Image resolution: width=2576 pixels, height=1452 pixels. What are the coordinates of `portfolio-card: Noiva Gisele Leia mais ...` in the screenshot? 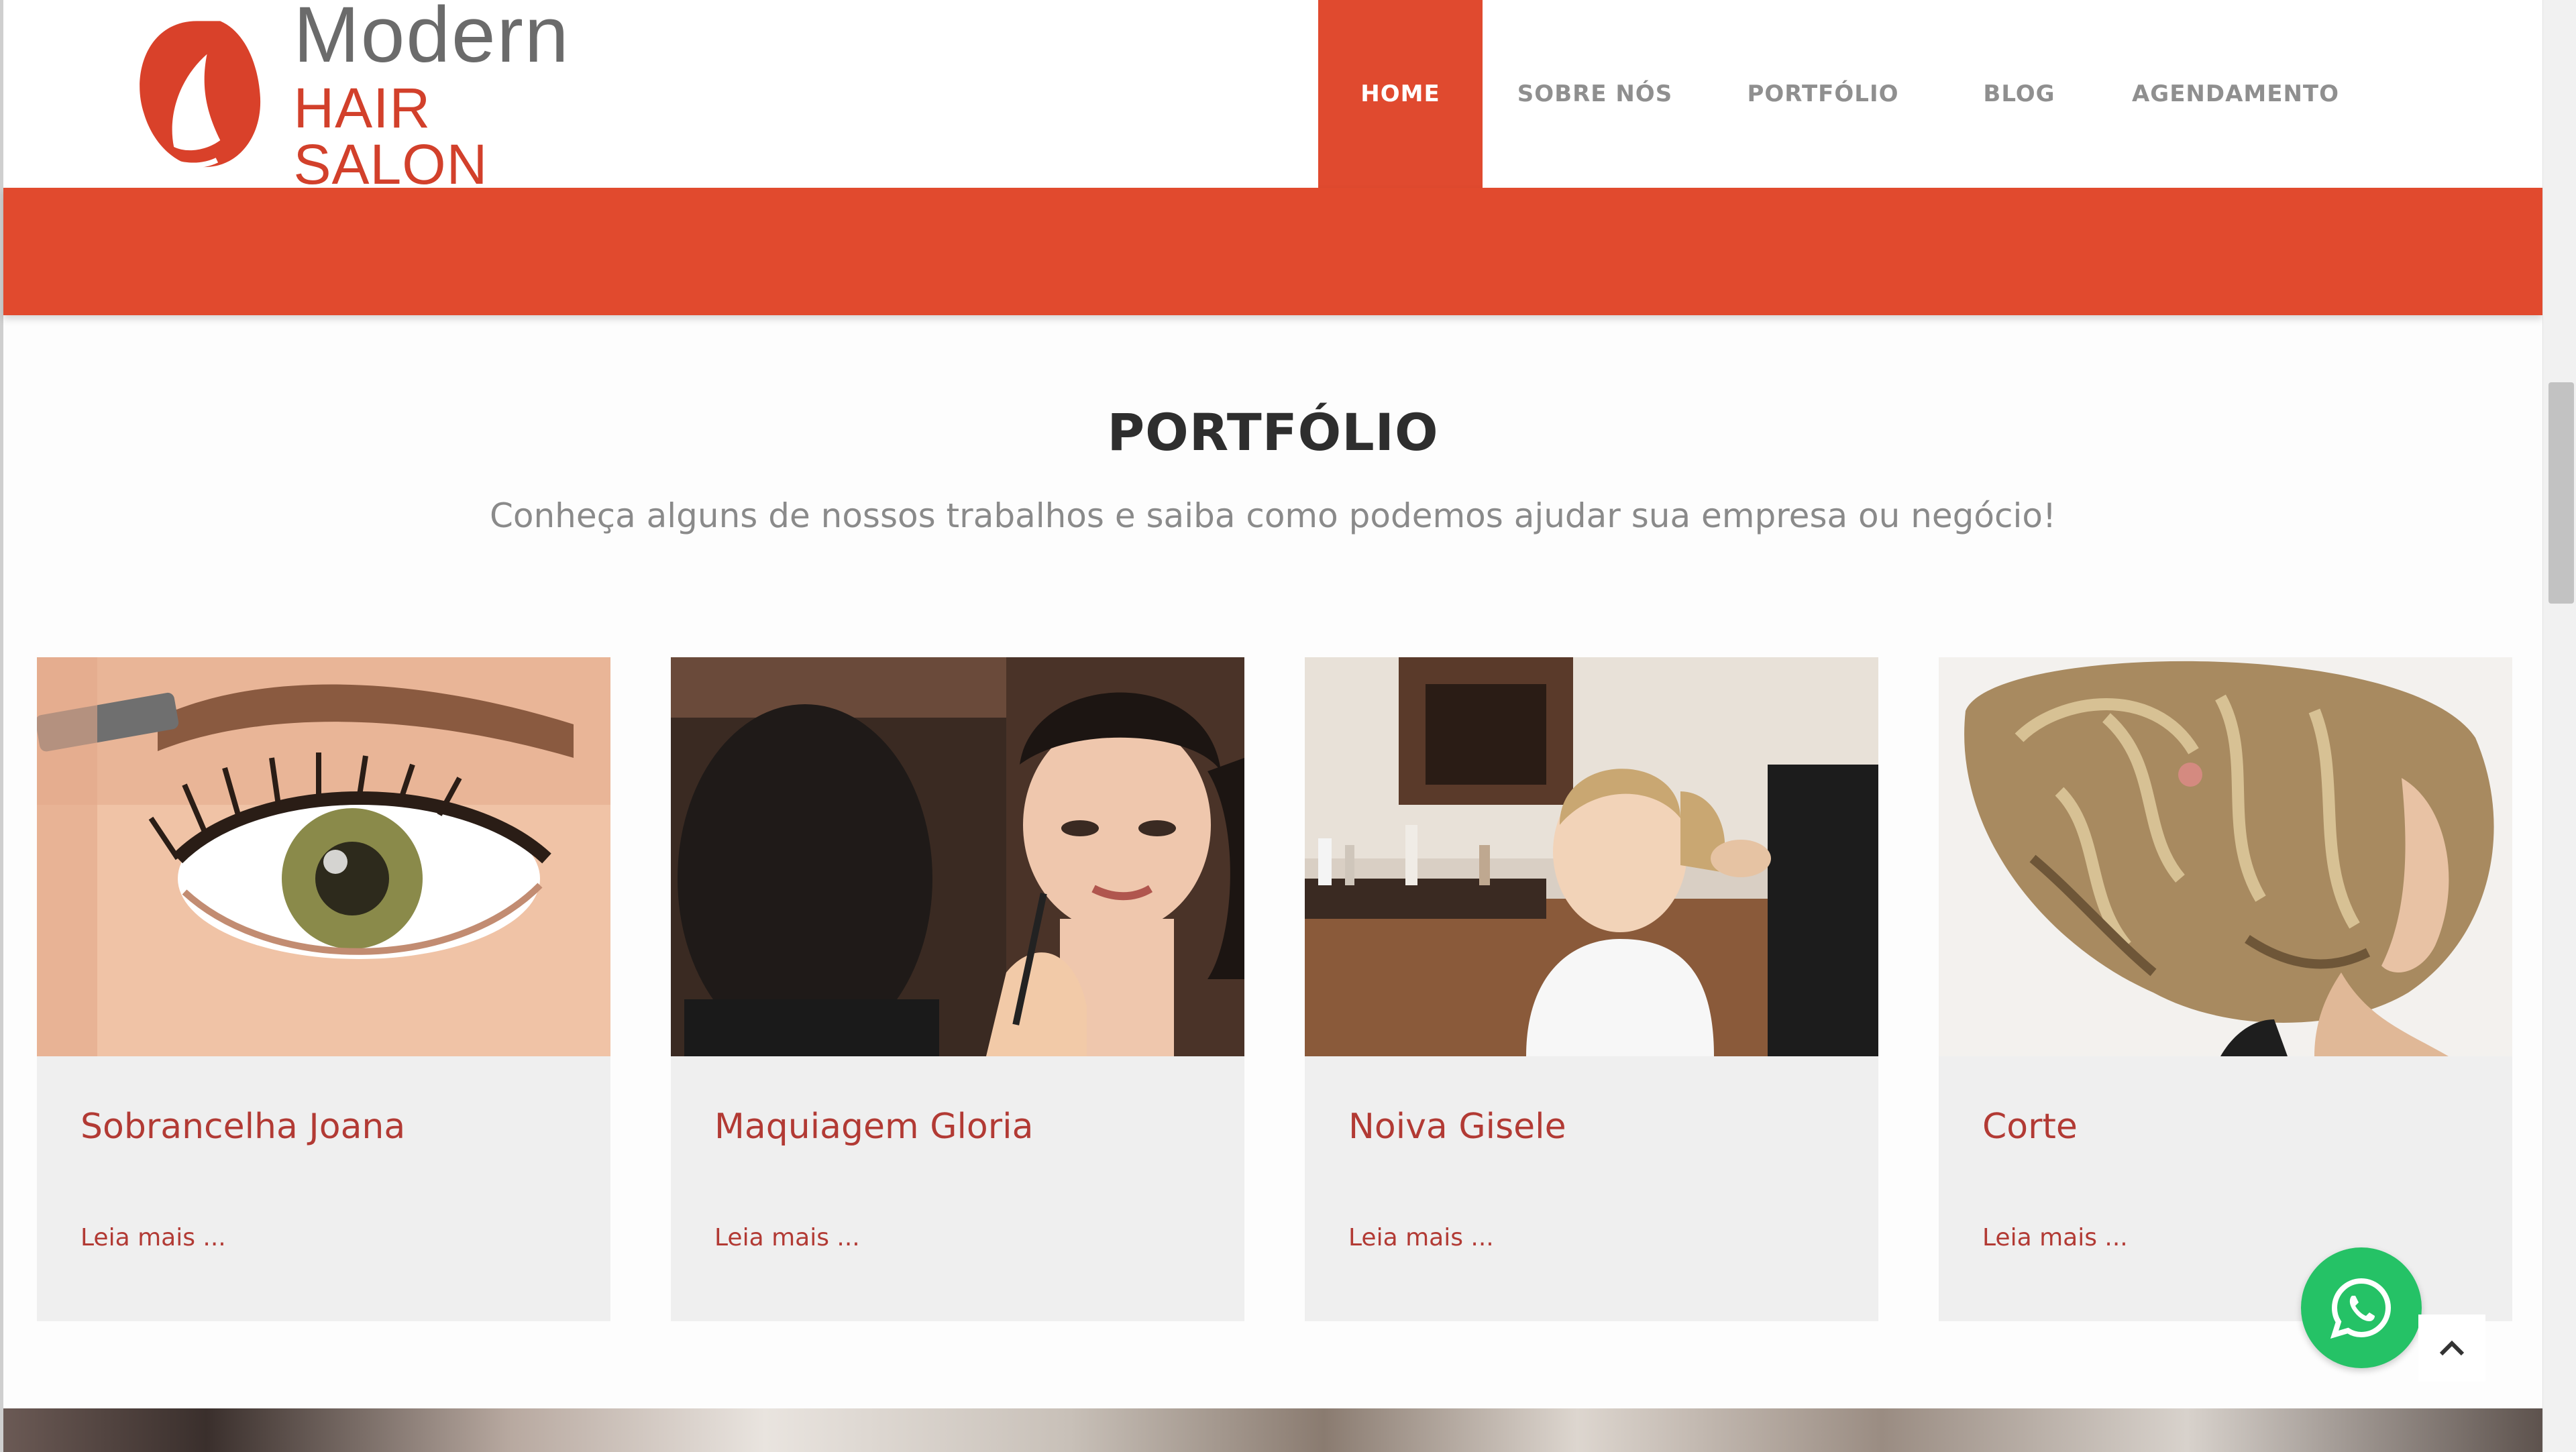 It's located at (1591, 989).